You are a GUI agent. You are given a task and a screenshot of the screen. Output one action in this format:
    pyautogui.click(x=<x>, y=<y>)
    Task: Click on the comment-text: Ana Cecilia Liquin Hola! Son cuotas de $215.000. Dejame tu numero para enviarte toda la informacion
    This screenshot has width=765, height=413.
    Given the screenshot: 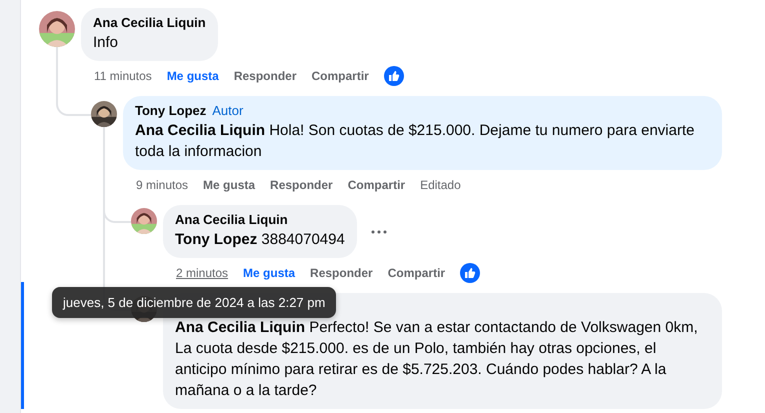 What is the action you would take?
    pyautogui.click(x=415, y=141)
    